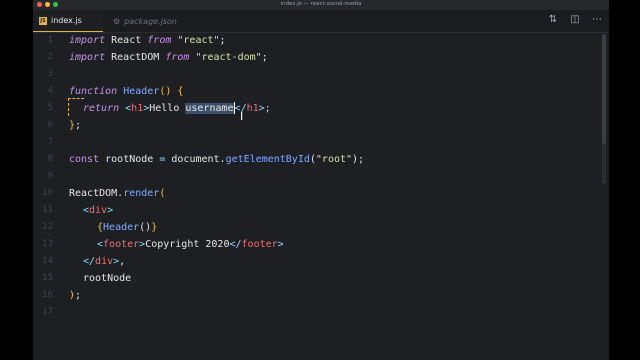 This screenshot has height=360, width=640. I want to click on editor-actions: ⇅ ◫ ⋯, so click(575, 20).